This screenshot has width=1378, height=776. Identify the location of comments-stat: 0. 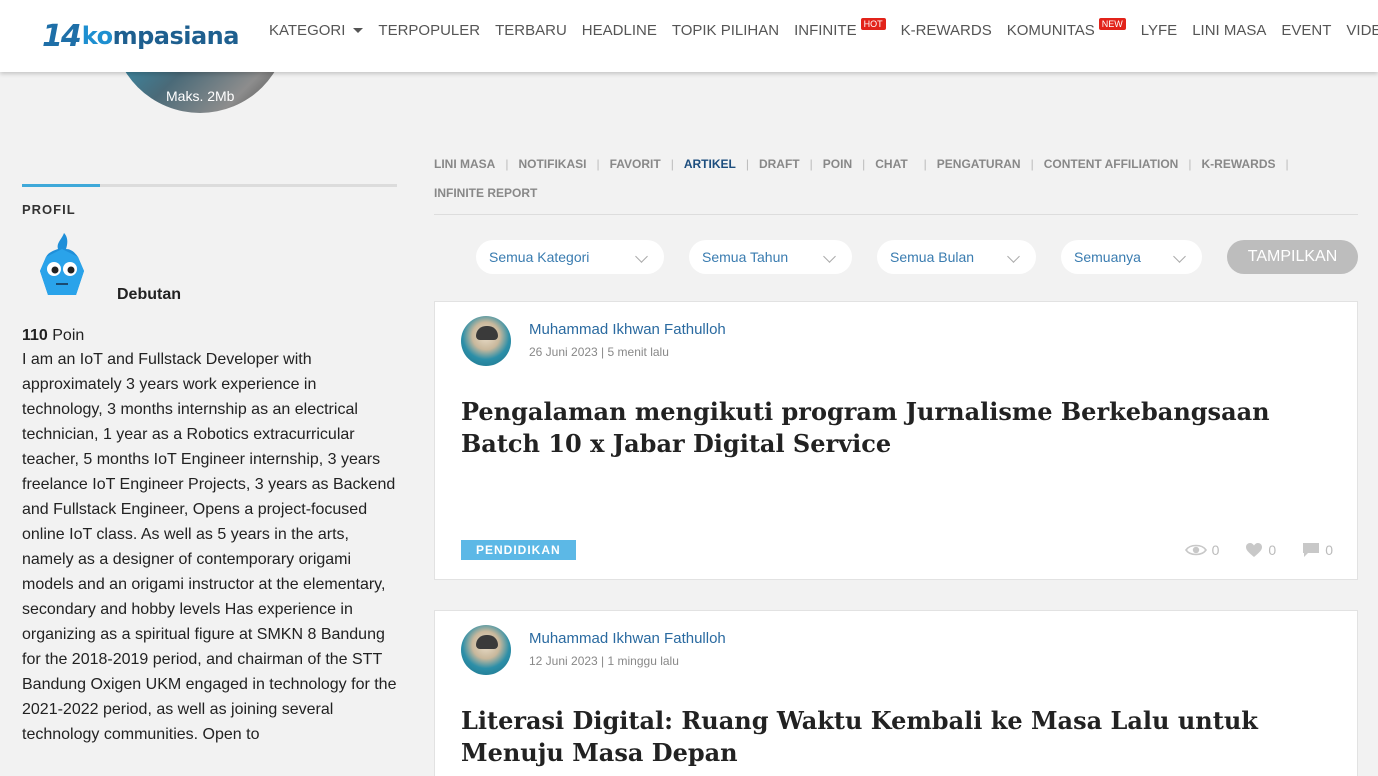
(1317, 550).